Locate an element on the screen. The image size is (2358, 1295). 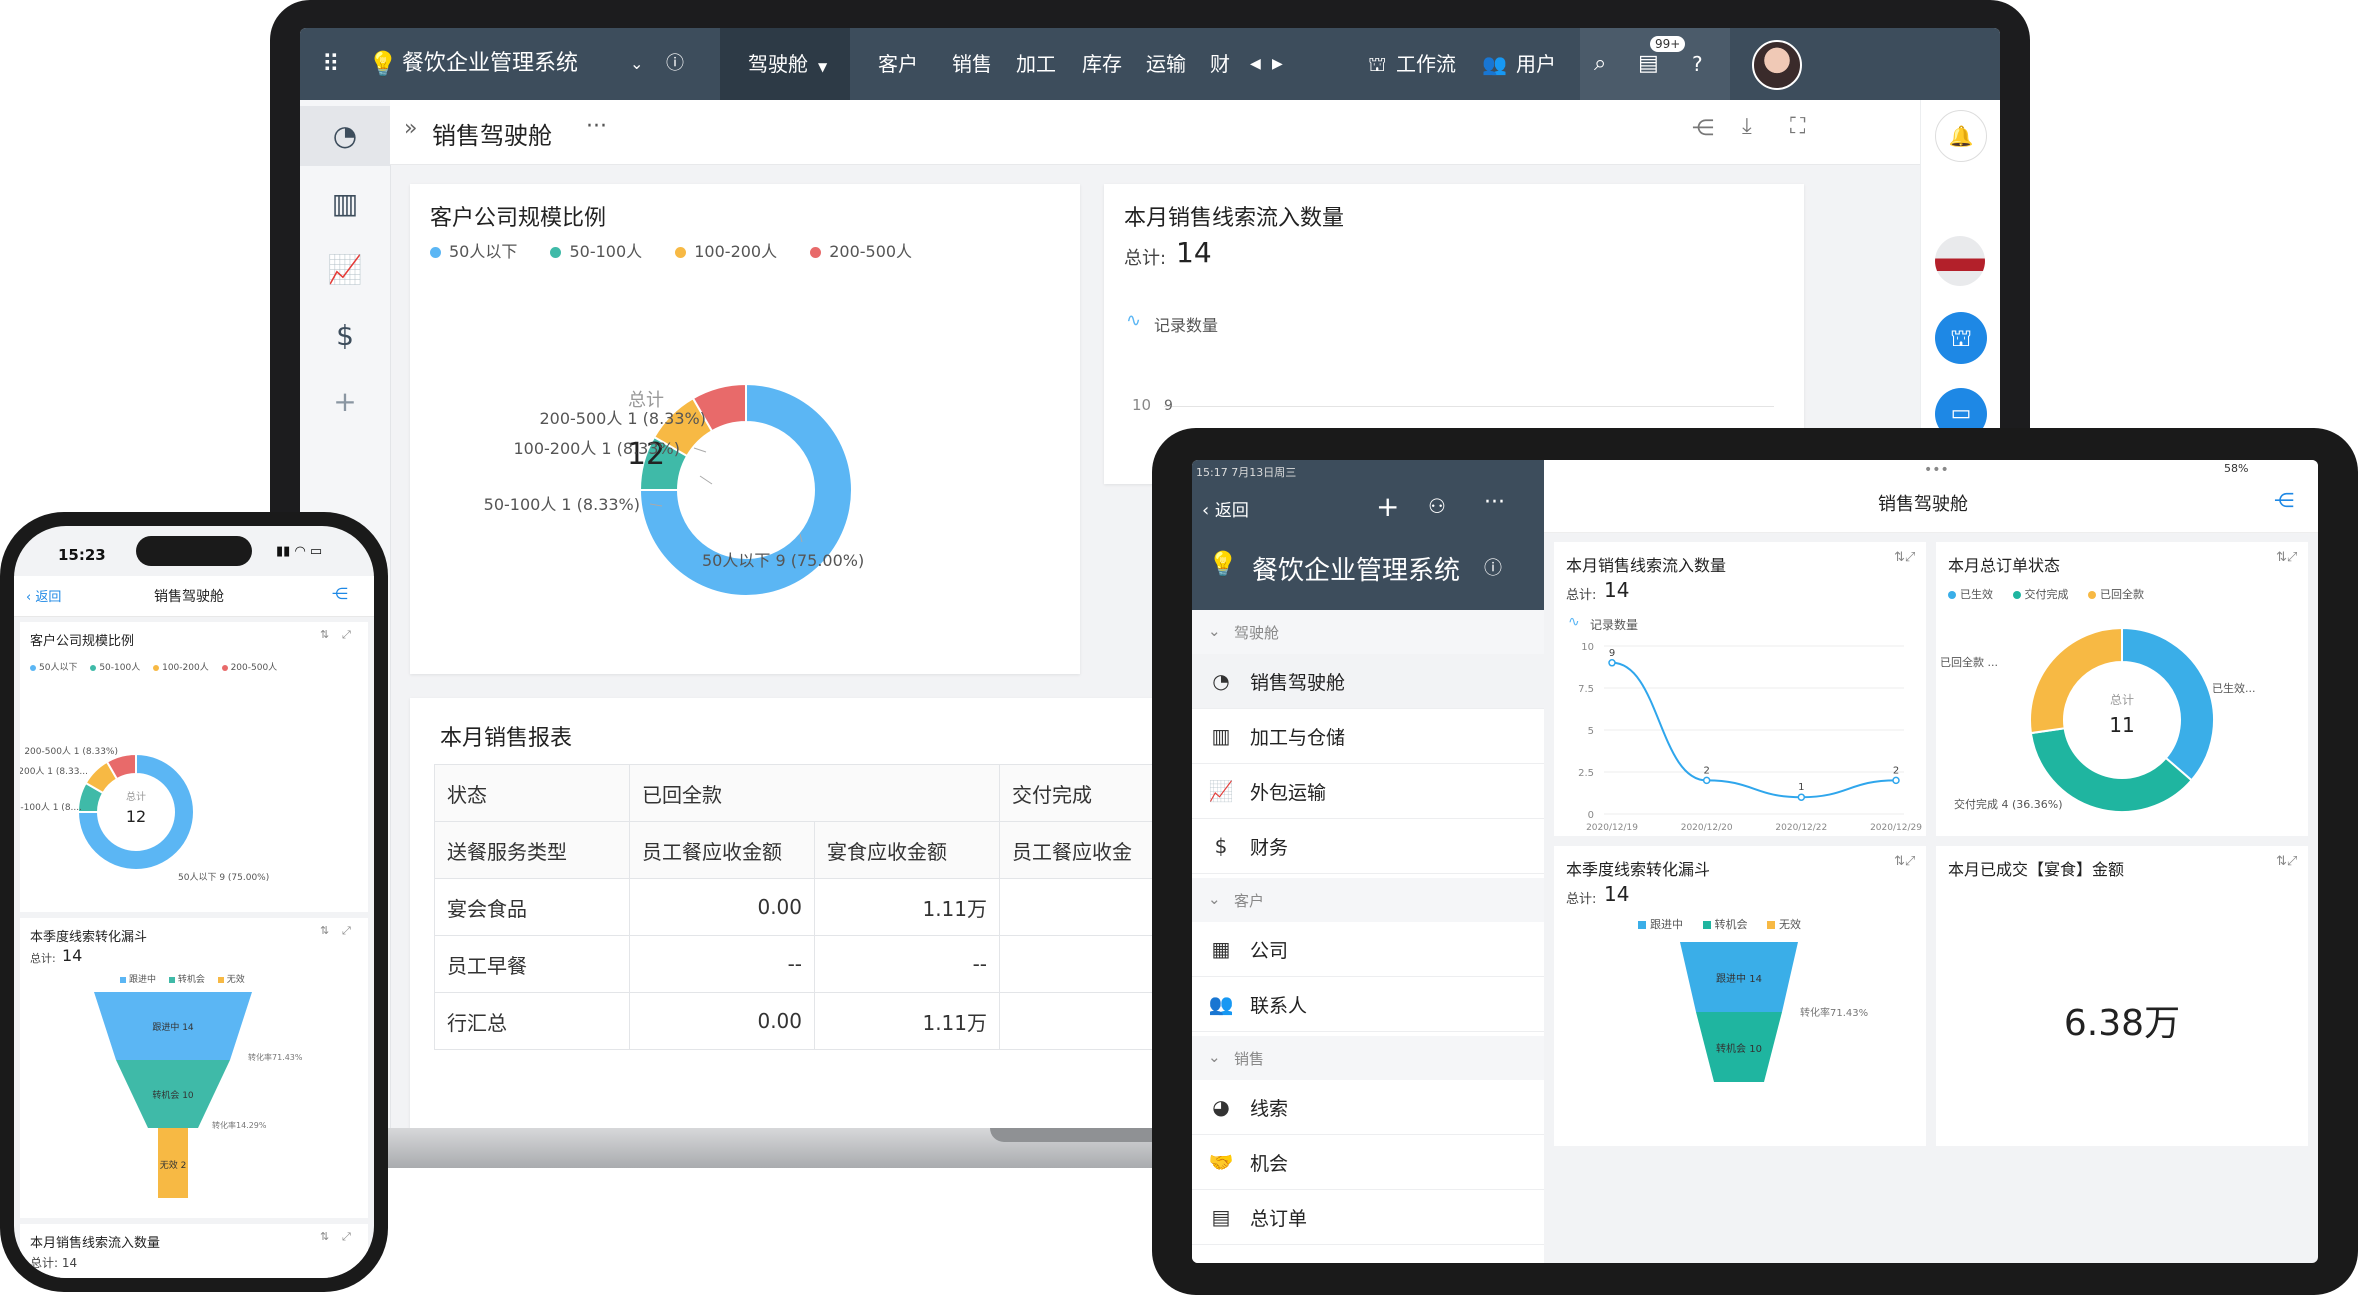
menu-item: ▦ 公司 is located at coordinates (1368, 949).